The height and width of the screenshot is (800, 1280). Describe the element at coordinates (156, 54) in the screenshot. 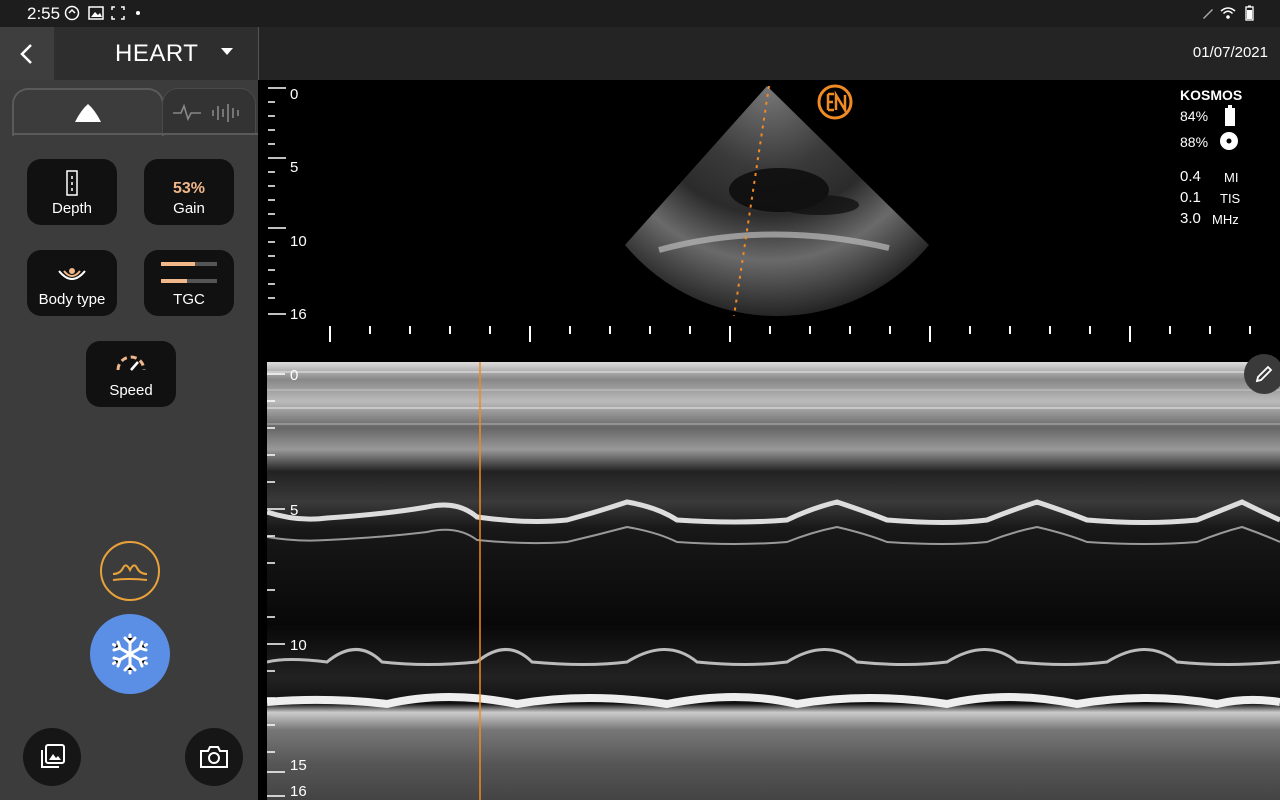

I see `preset-selector: HEART` at that location.